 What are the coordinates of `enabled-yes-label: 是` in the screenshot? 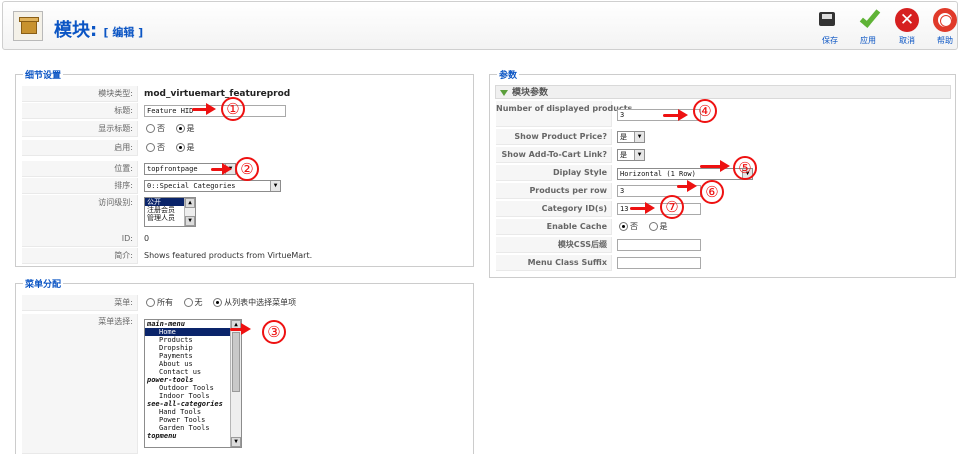 It's located at (190, 147).